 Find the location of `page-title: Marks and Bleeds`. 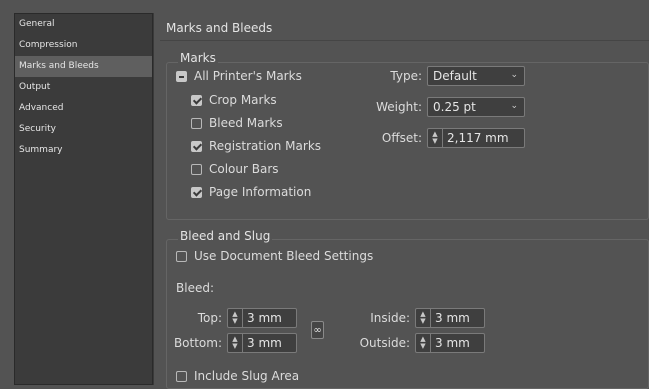

page-title: Marks and Bleeds is located at coordinates (219, 28).